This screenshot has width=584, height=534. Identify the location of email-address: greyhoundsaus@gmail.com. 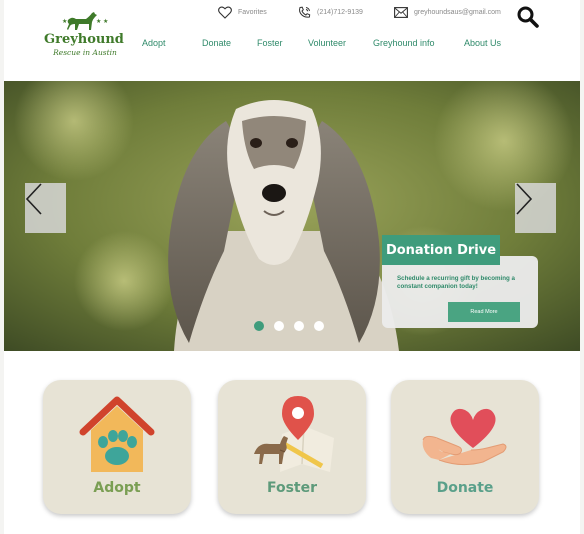
(457, 12).